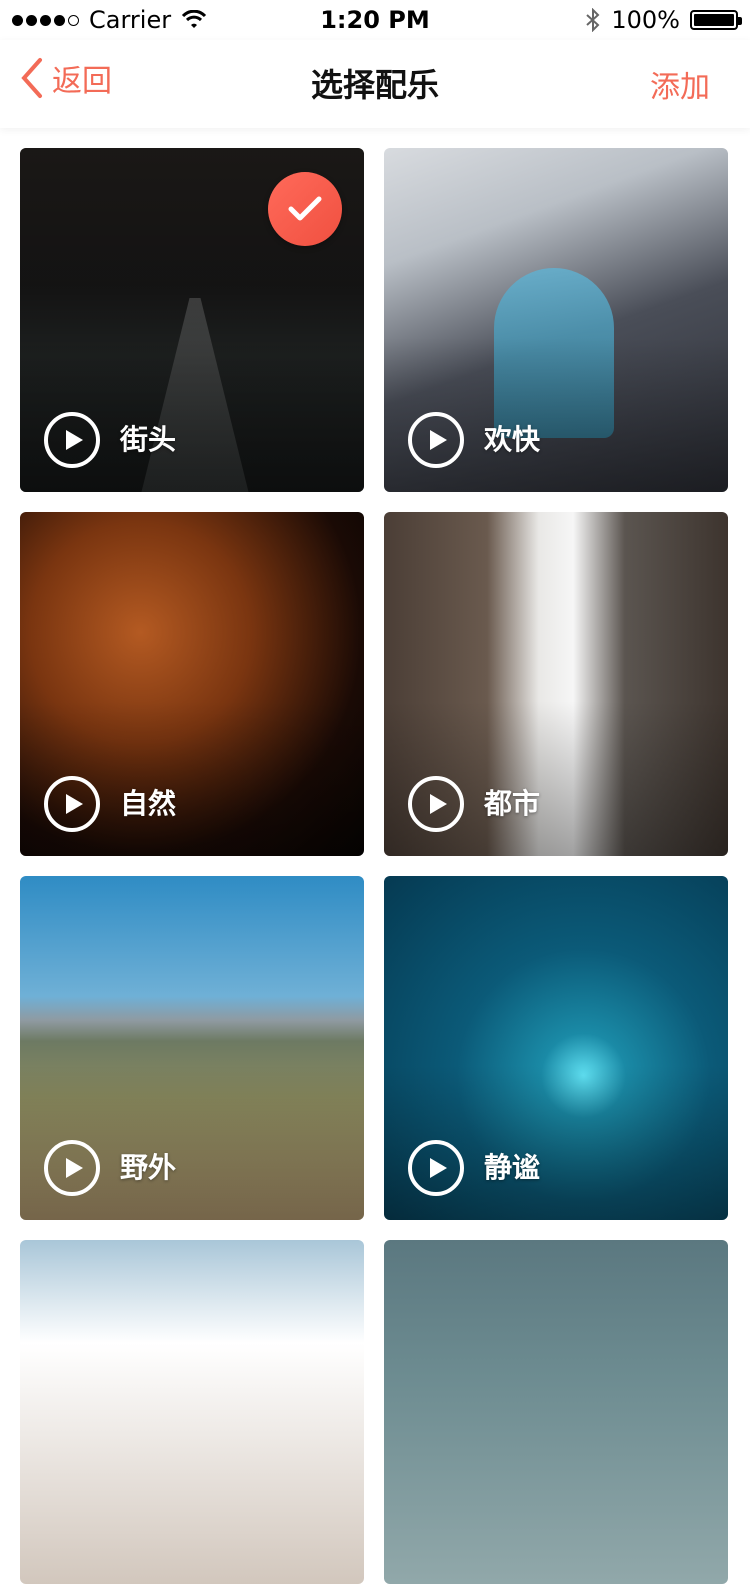 This screenshot has height=1584, width=750. Describe the element at coordinates (192, 684) in the screenshot. I see `music-card: 自然` at that location.